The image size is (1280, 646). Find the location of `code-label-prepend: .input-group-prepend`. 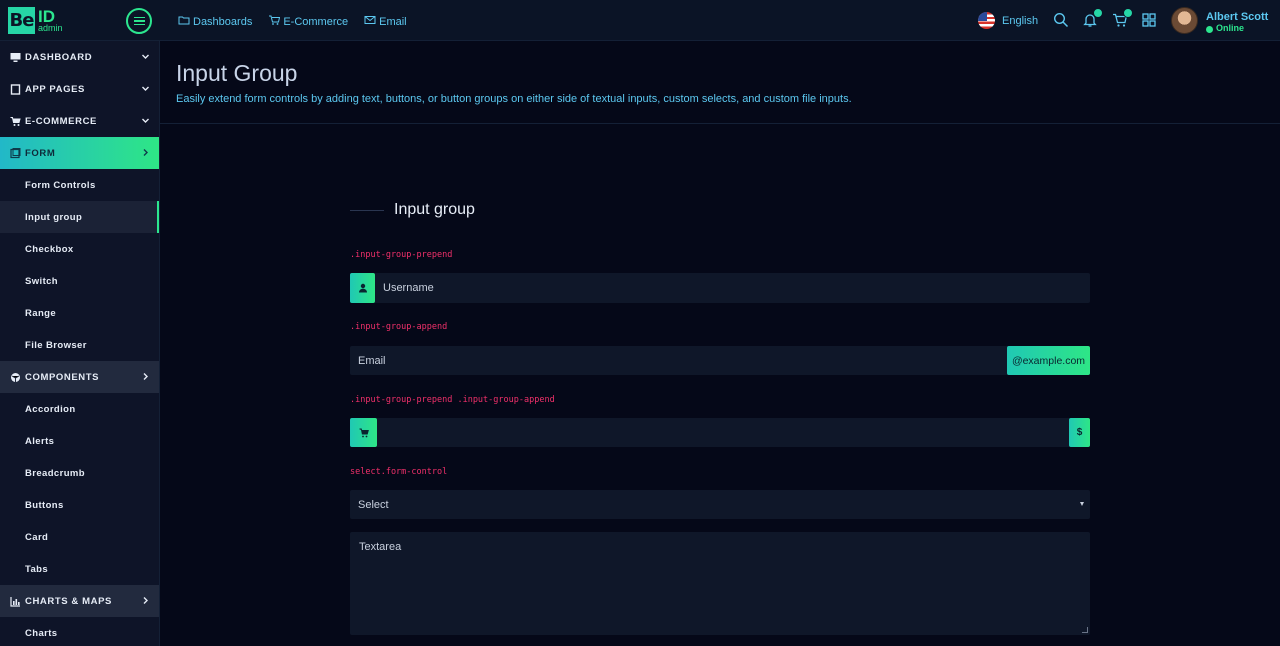

code-label-prepend: .input-group-prepend is located at coordinates (401, 255).